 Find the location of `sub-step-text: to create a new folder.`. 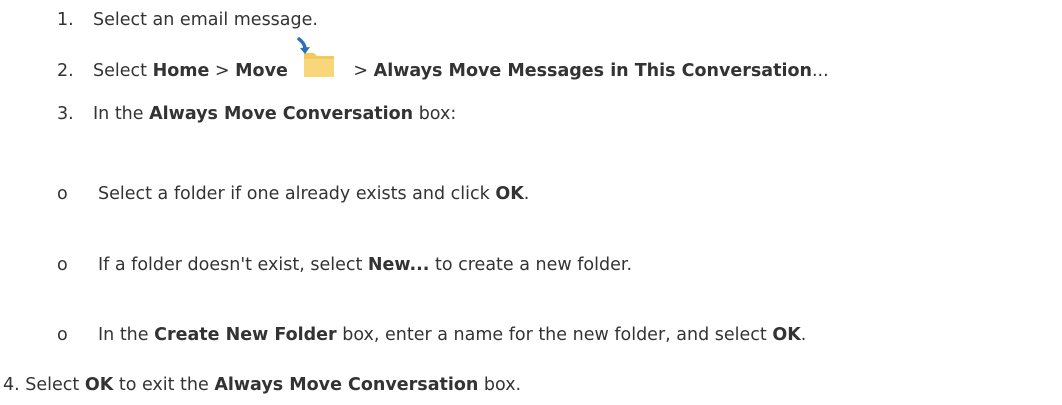

sub-step-text: to create a new folder. is located at coordinates (531, 265).